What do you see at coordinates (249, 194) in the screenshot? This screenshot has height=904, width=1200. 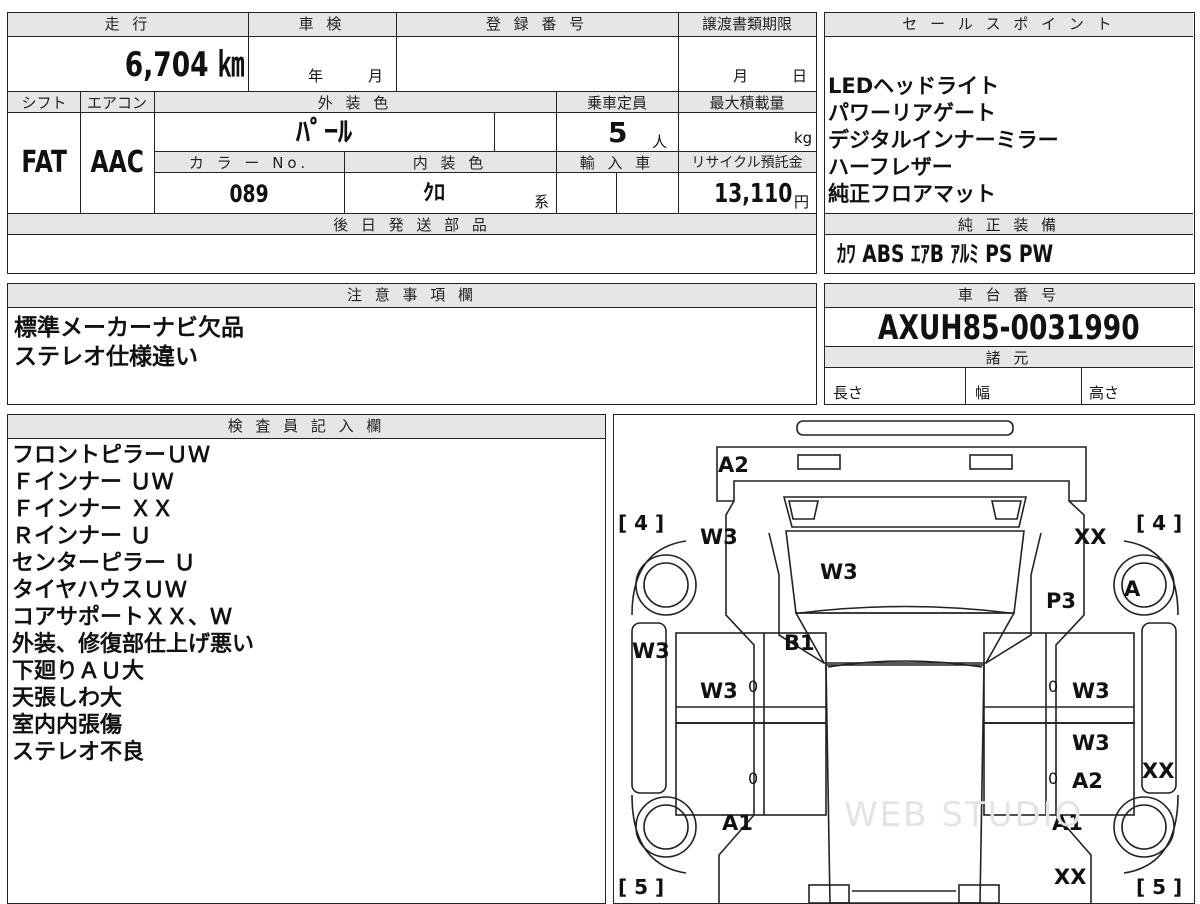 I see `color-no-value: 089` at bounding box center [249, 194].